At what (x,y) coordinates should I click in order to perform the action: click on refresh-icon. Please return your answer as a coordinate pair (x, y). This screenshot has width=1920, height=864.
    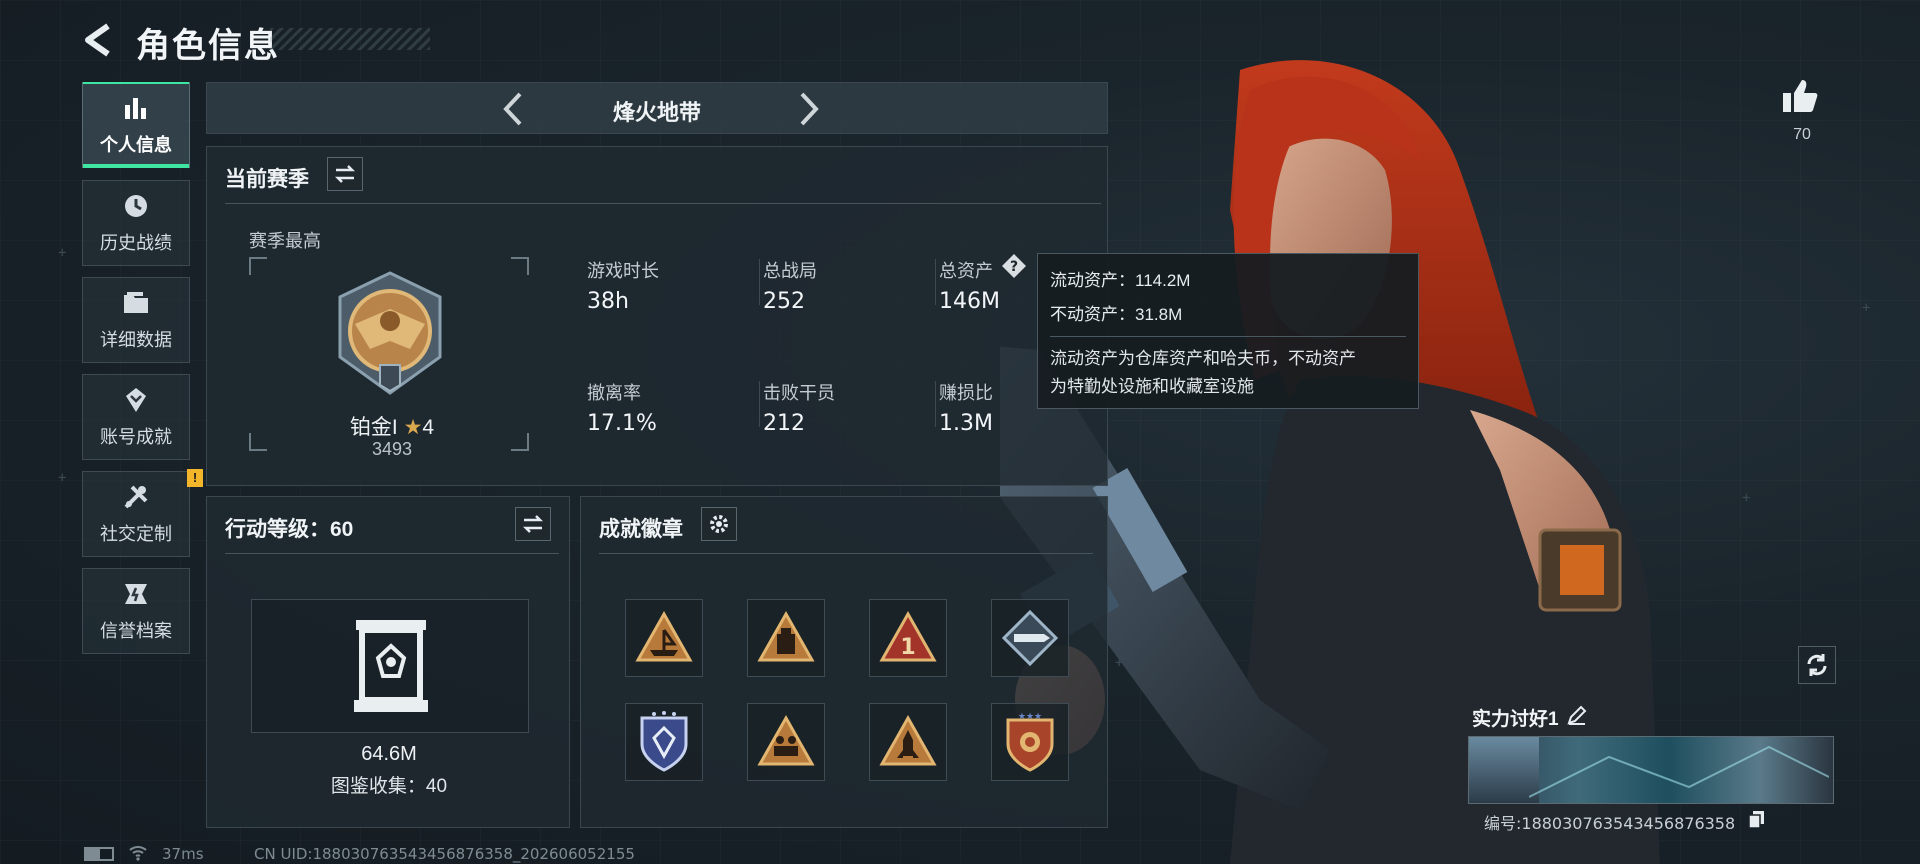
    Looking at the image, I should click on (1817, 665).